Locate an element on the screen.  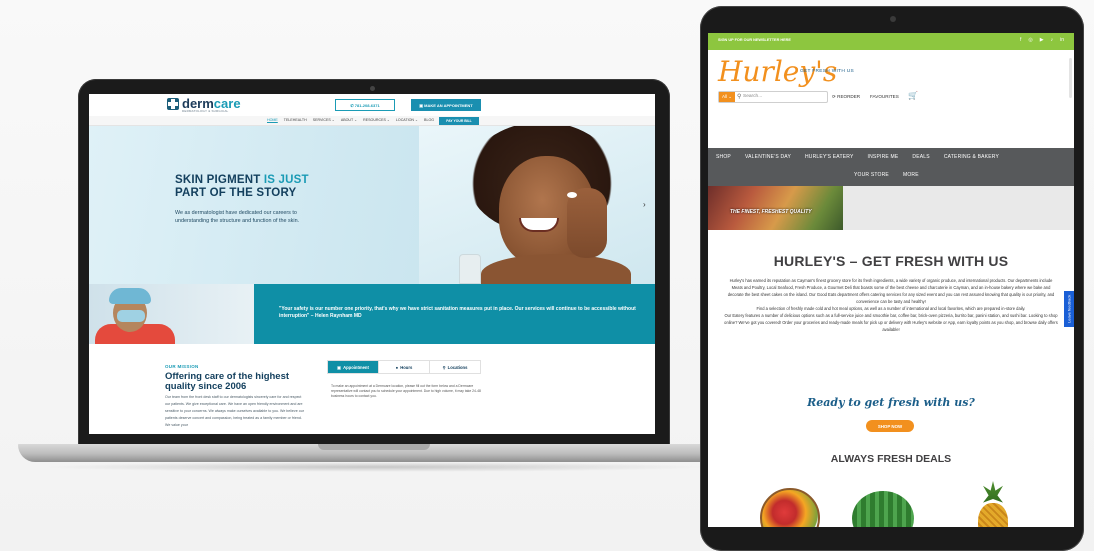
phone-button: ✆ 781-208-6371 is located at coordinates (365, 105).